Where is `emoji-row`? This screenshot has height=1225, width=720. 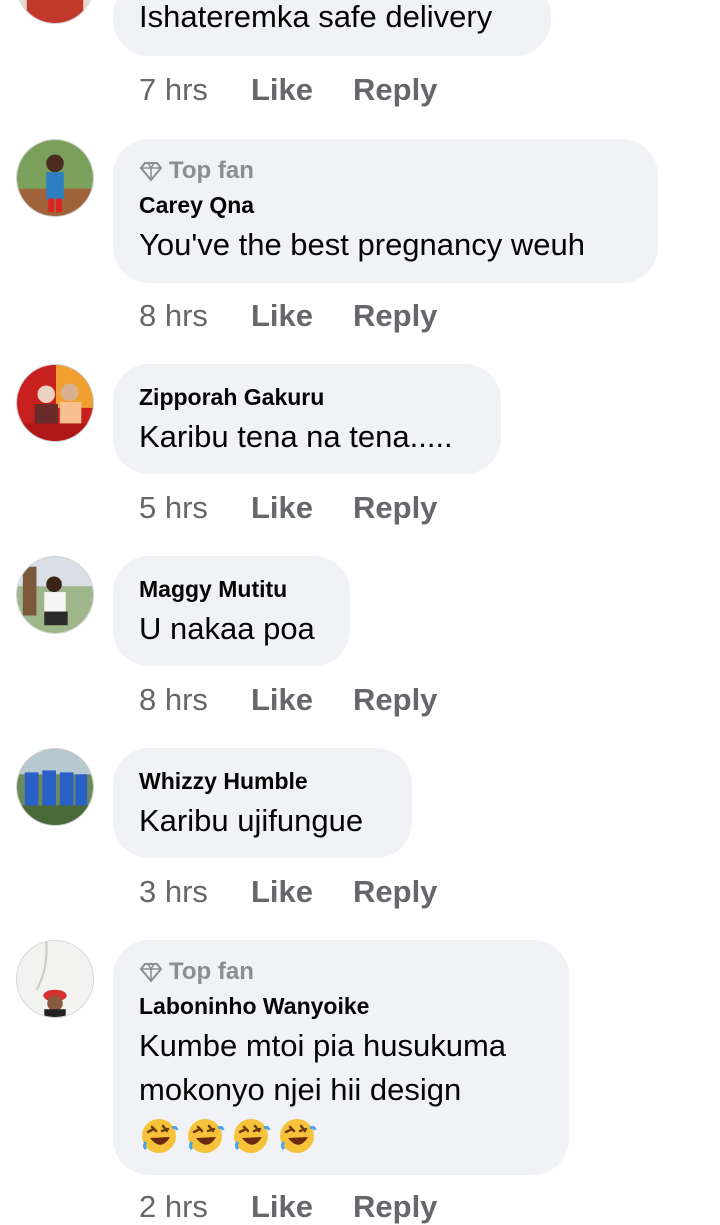 emoji-row is located at coordinates (228, 1136).